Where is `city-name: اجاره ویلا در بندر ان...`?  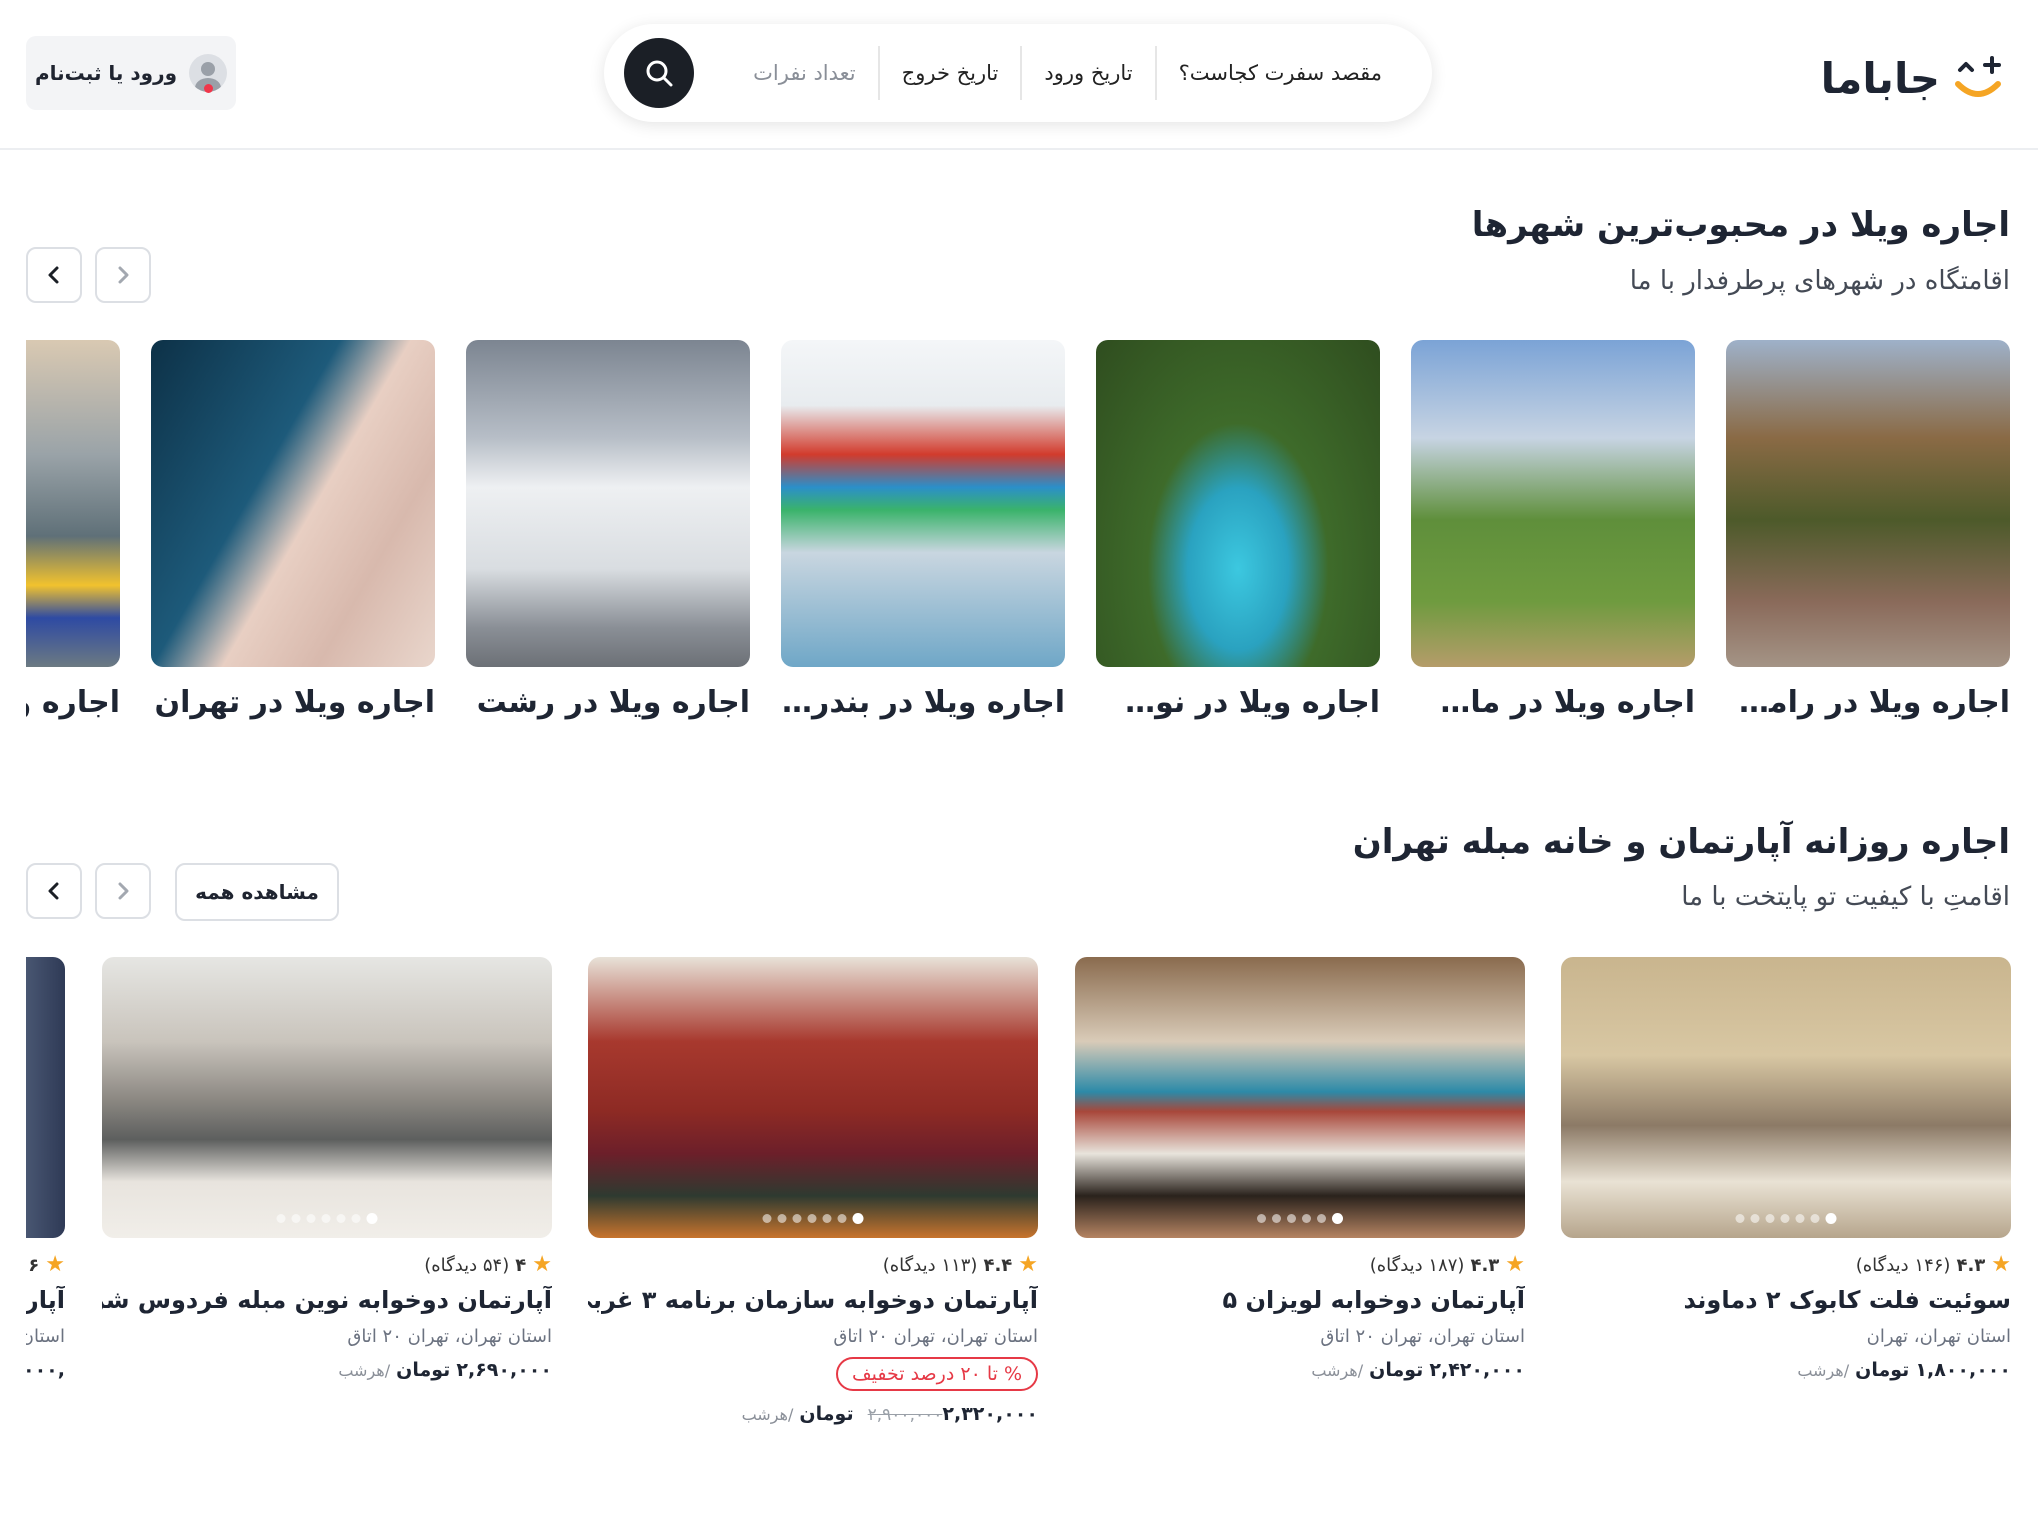 city-name: اجاره ویلا در بندر ان... is located at coordinates (923, 702).